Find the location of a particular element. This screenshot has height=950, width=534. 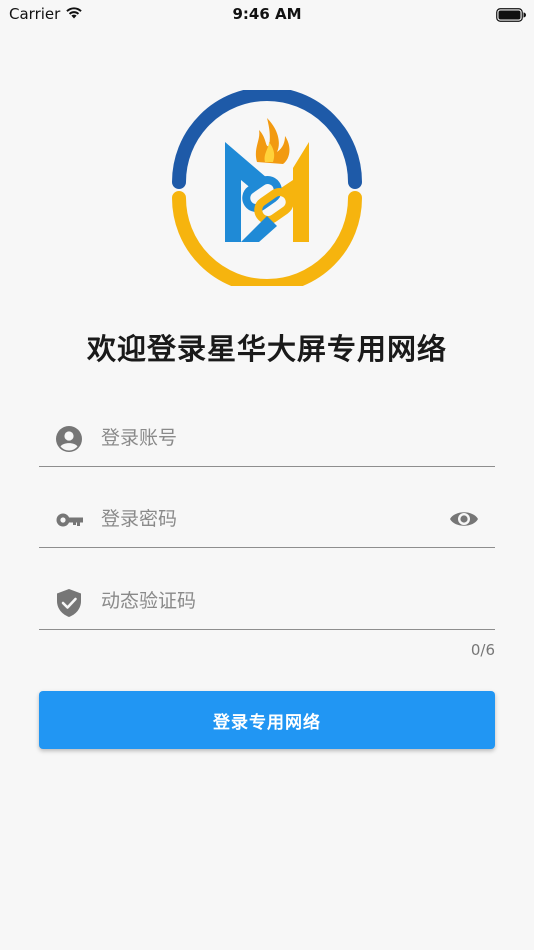

key-icon is located at coordinates (69, 520).